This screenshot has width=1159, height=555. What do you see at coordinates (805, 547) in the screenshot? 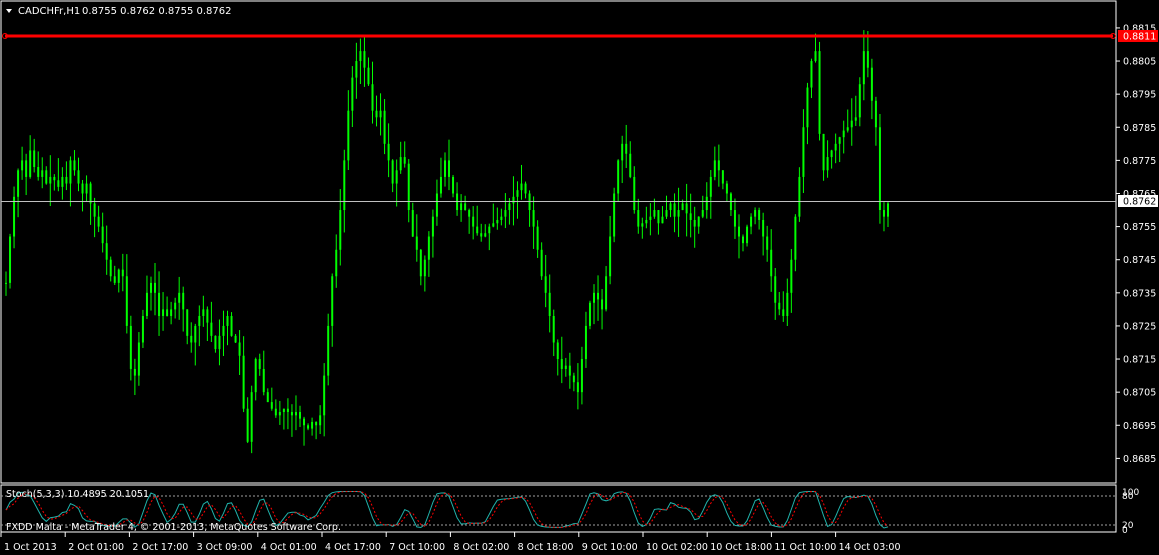
I see `time-tick-label: 11 Oct 10:00` at bounding box center [805, 547].